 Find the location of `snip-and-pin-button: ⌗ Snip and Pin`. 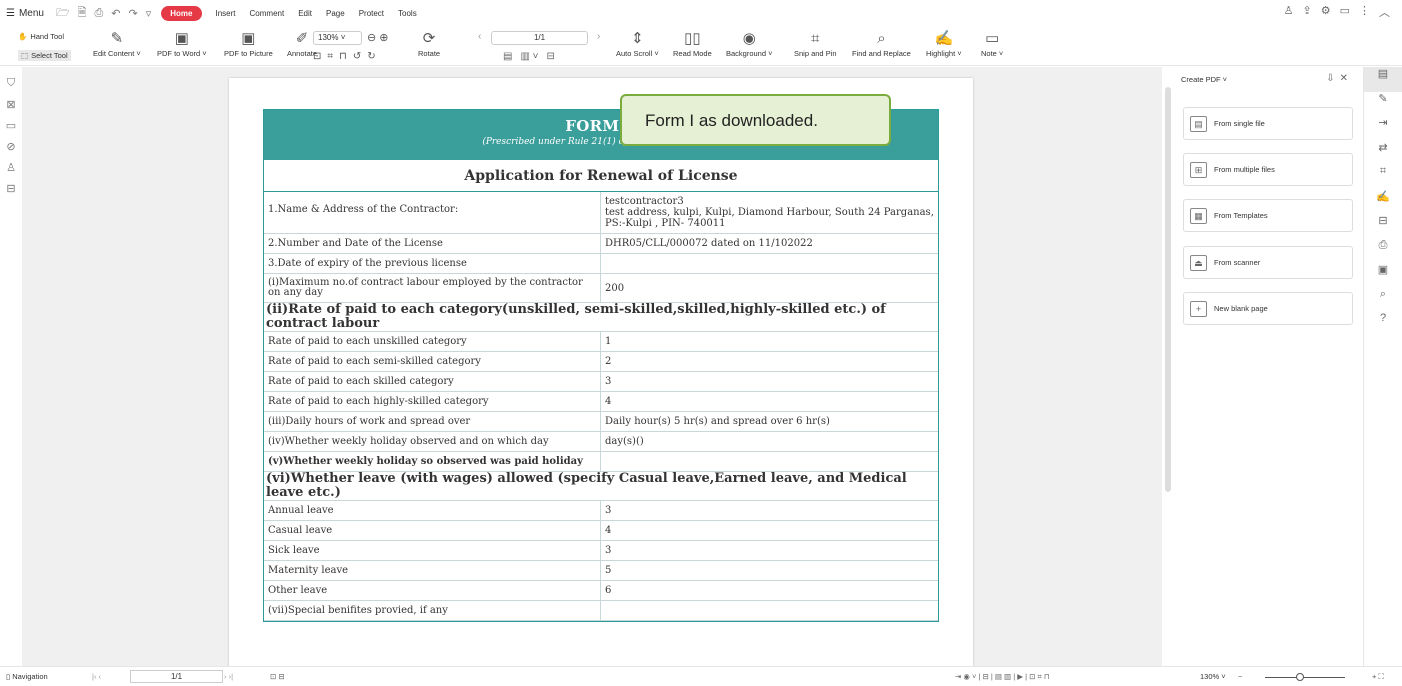

snip-and-pin-button: ⌗ Snip and Pin is located at coordinates (815, 43).